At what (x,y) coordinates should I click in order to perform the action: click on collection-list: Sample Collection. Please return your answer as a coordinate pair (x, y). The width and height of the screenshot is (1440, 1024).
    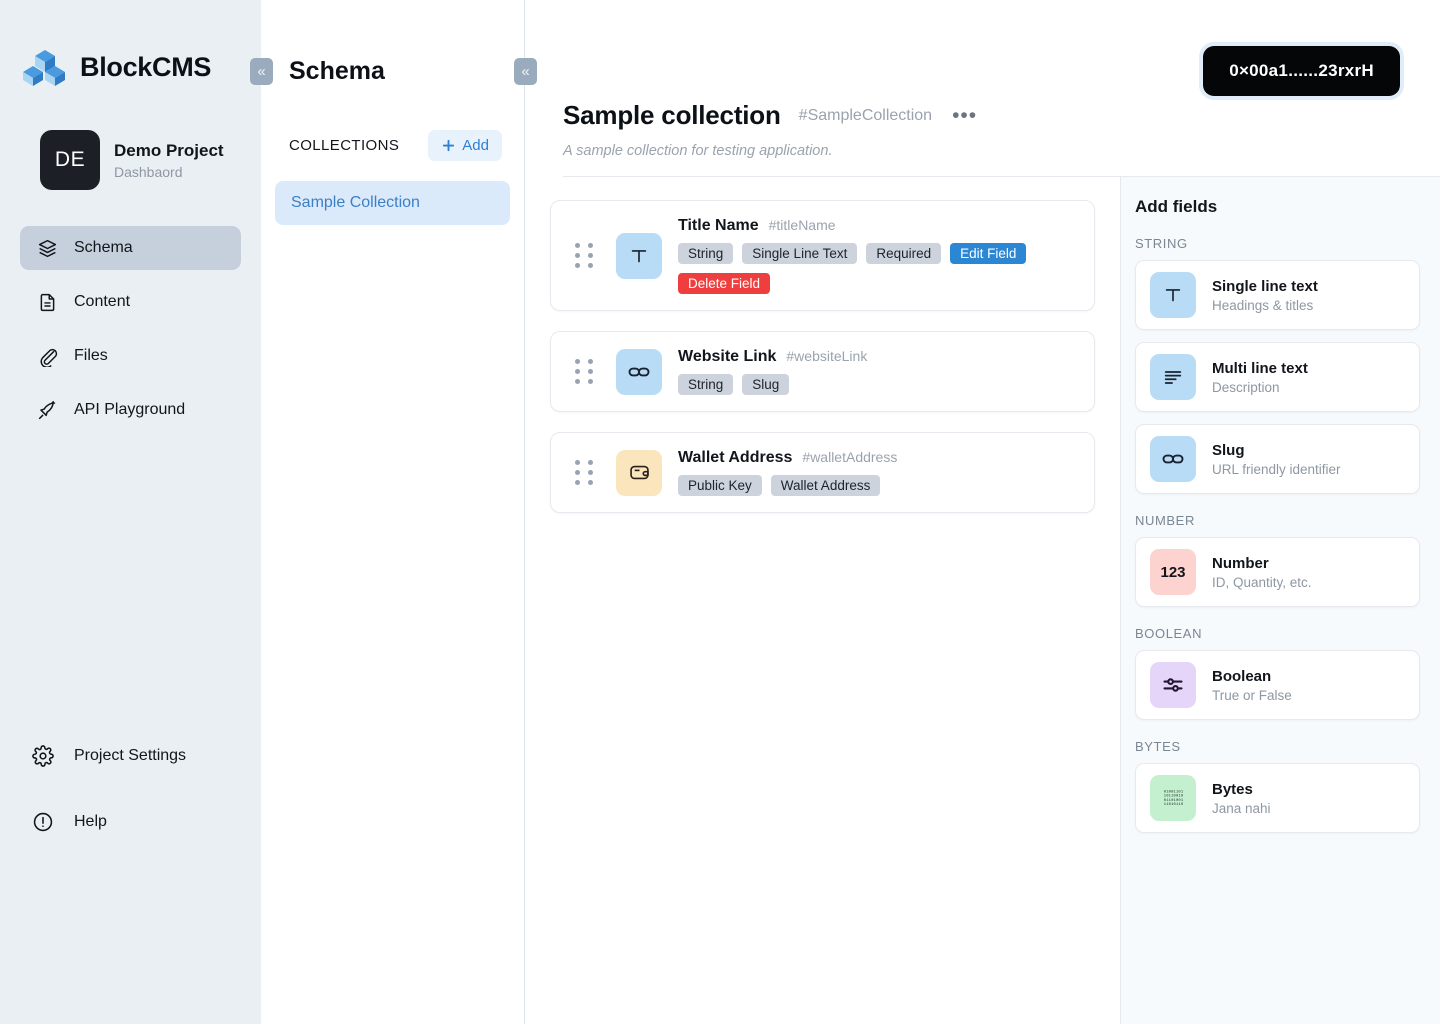
    Looking at the image, I should click on (392, 193).